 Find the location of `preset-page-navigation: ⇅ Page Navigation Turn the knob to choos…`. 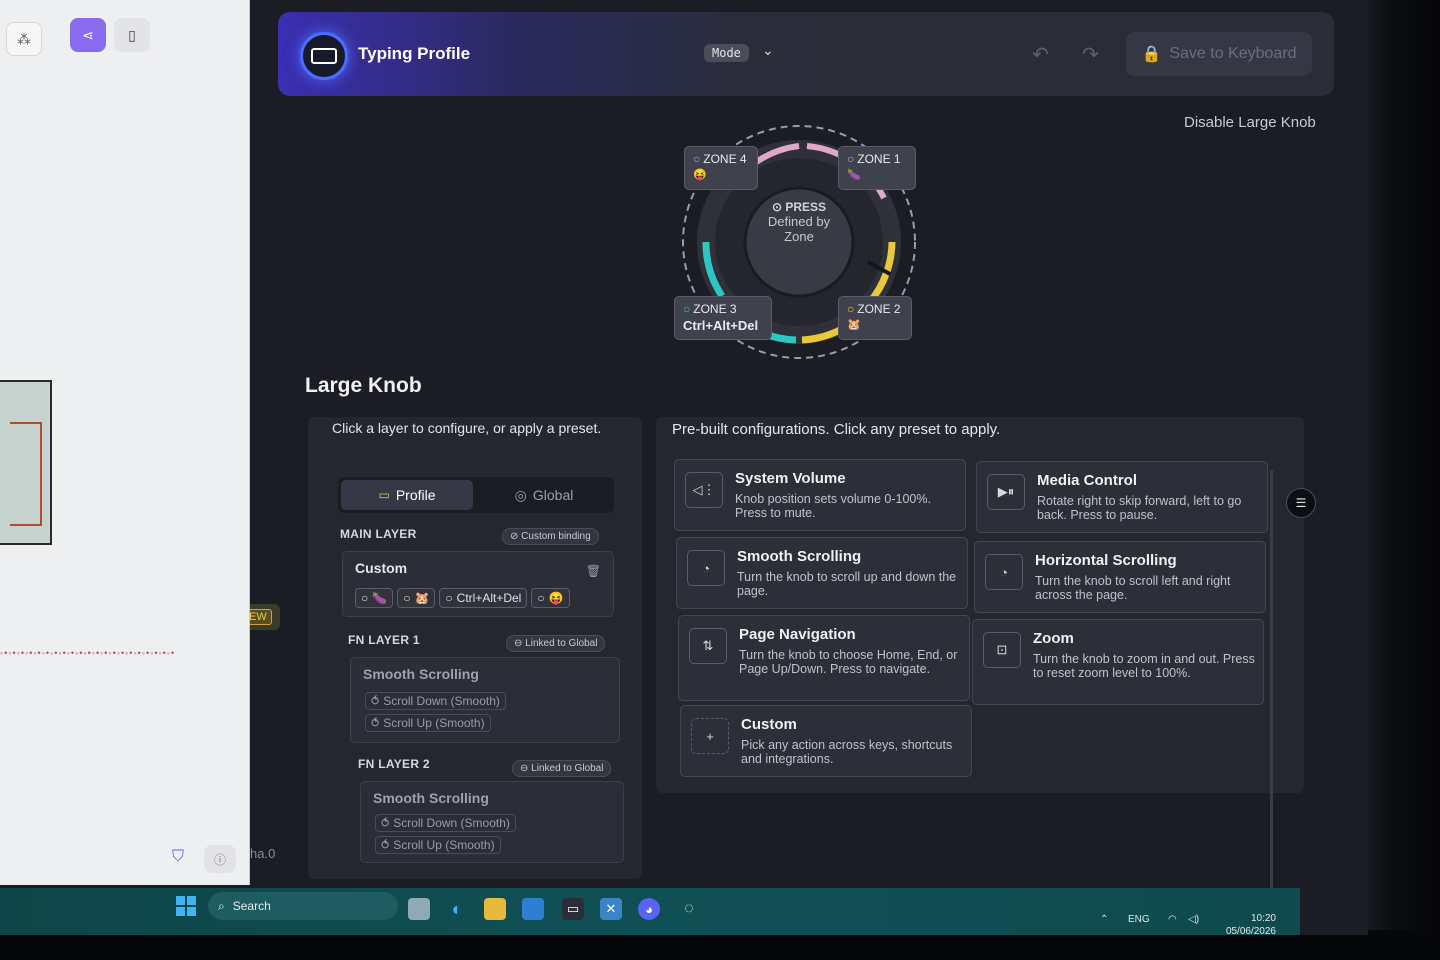

preset-page-navigation: ⇅ Page Navigation Turn the knob to choos… is located at coordinates (824, 658).